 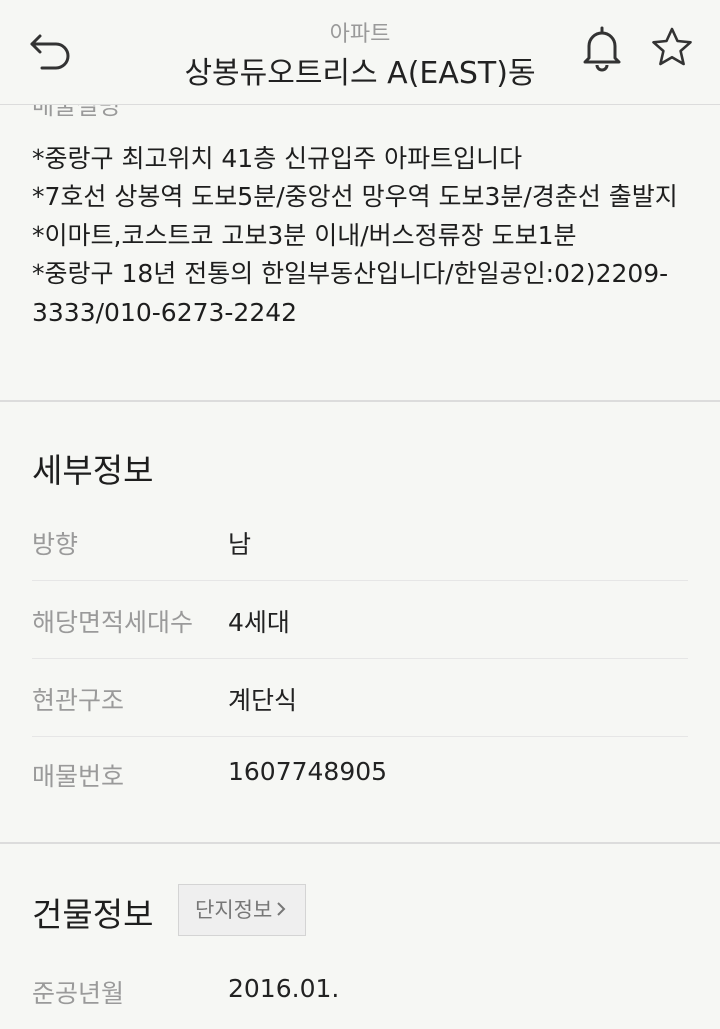 I want to click on star-icon, so click(x=672, y=51).